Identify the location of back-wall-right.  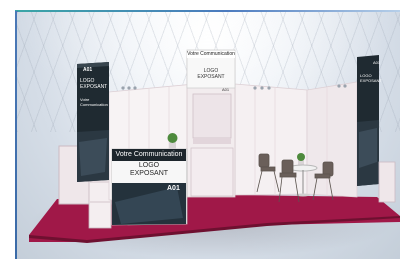
(332, 139).